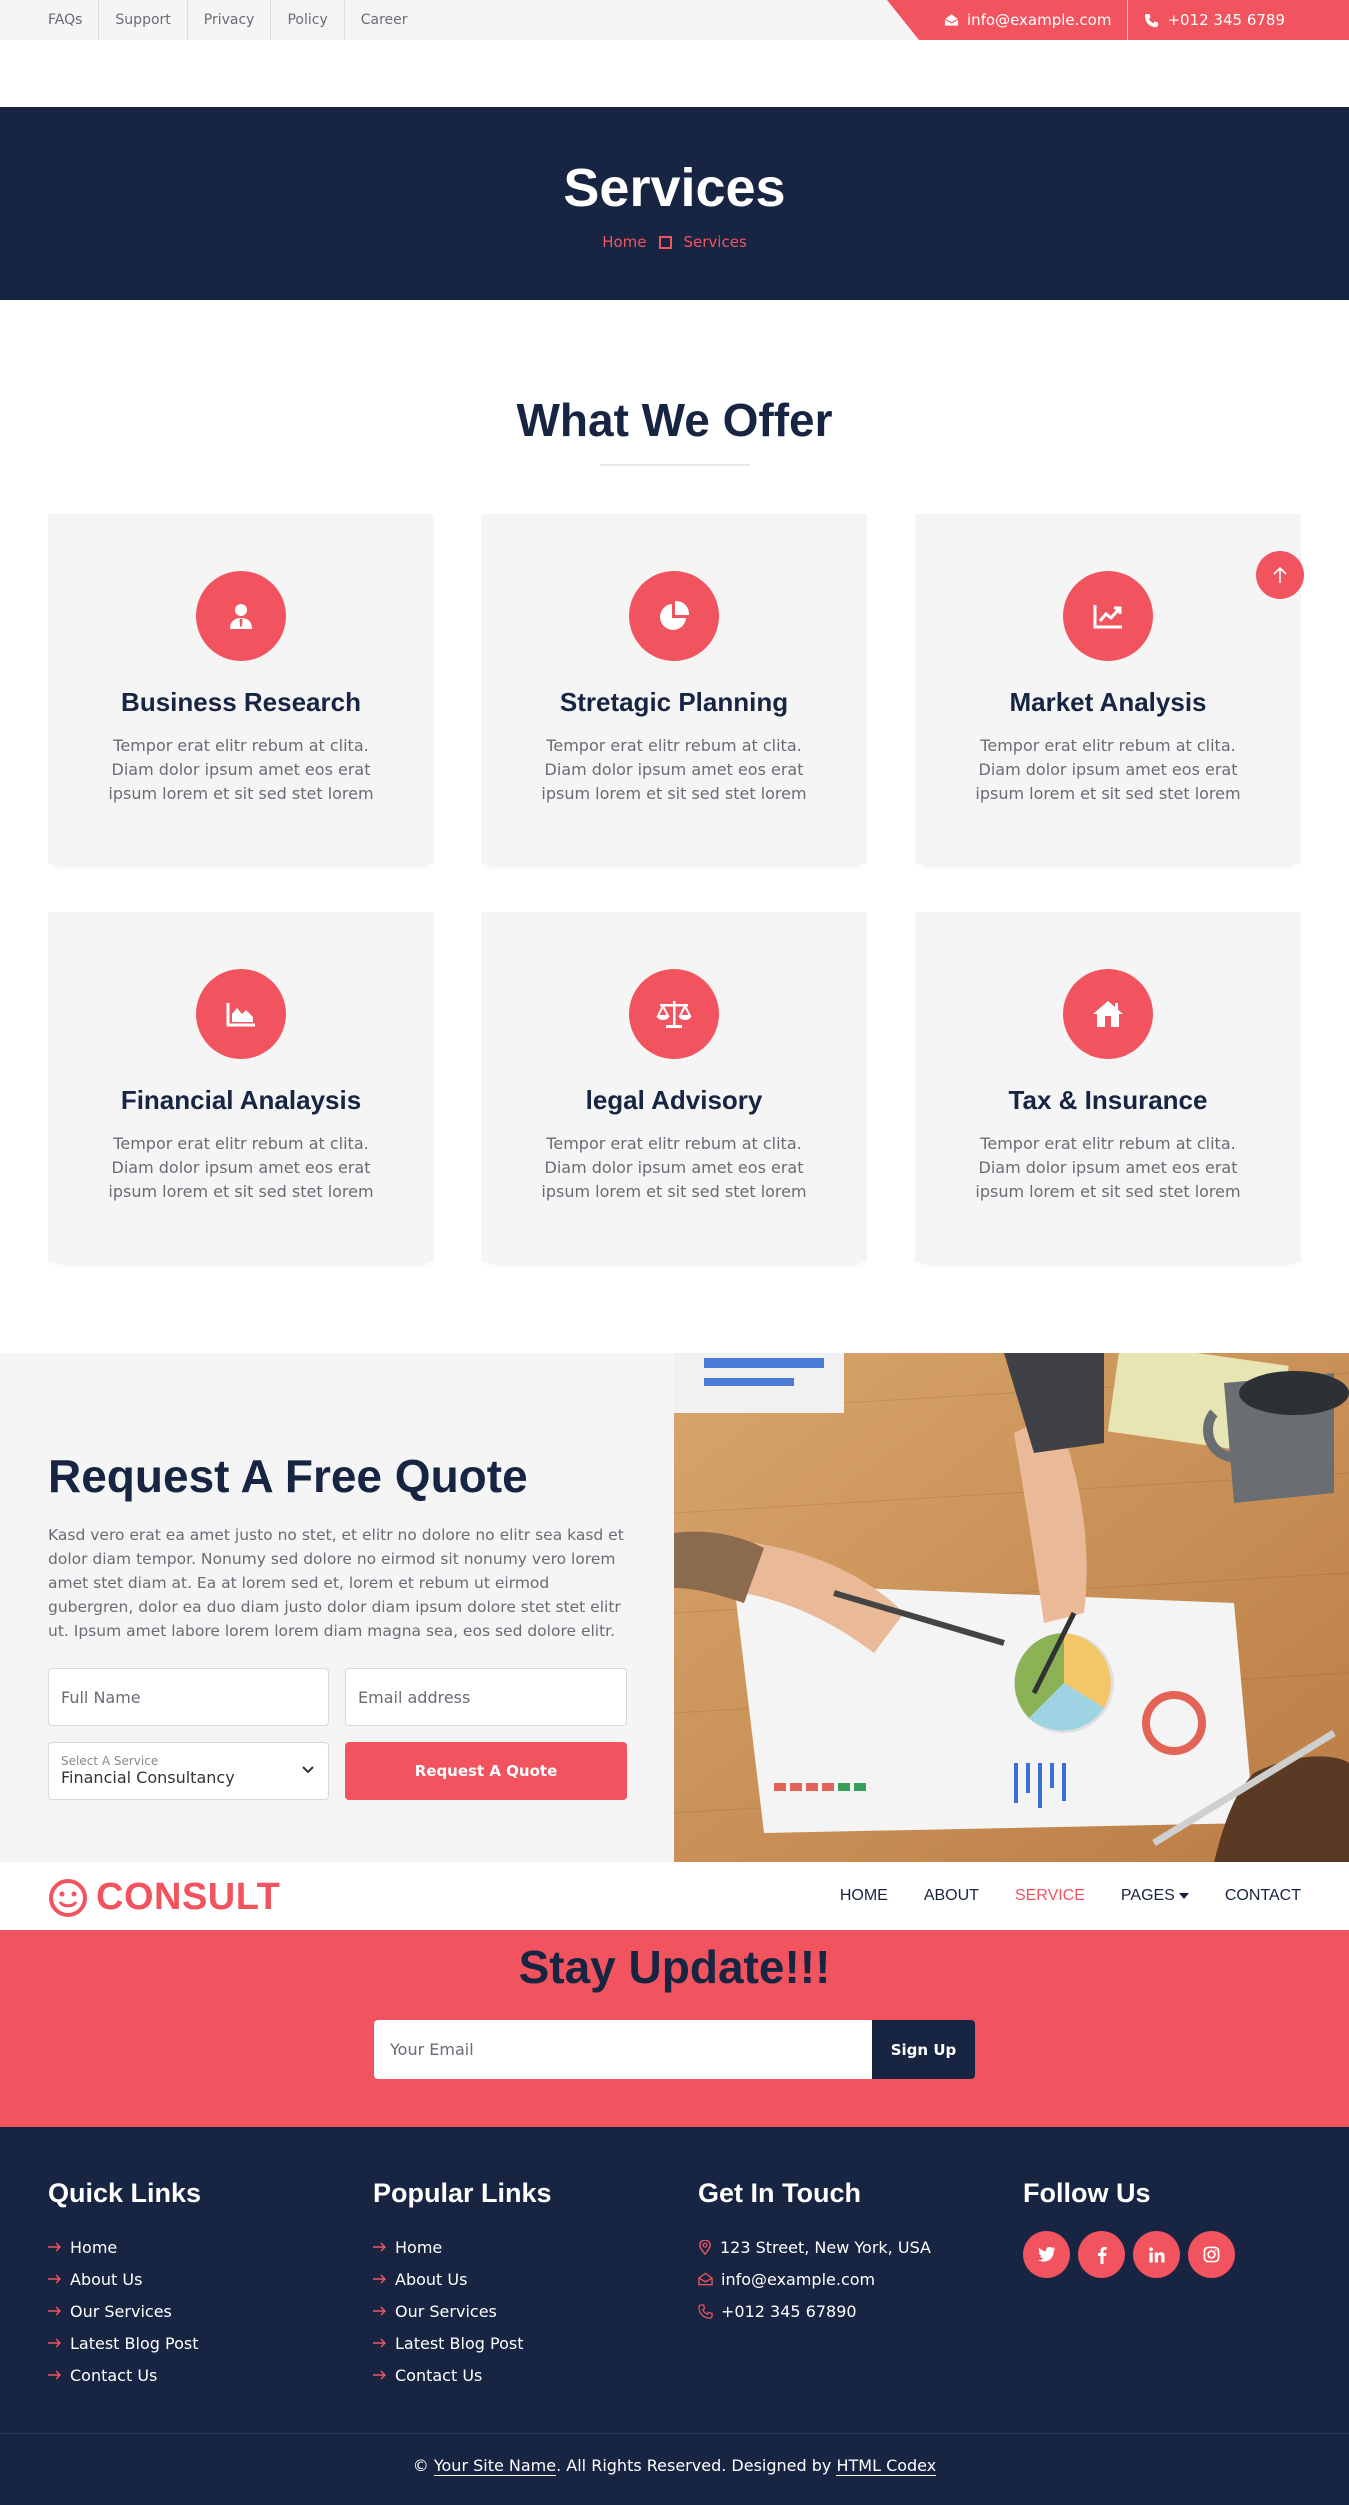  What do you see at coordinates (1226, 20) in the screenshot?
I see `topbar-phone-text: +012 345 6789` at bounding box center [1226, 20].